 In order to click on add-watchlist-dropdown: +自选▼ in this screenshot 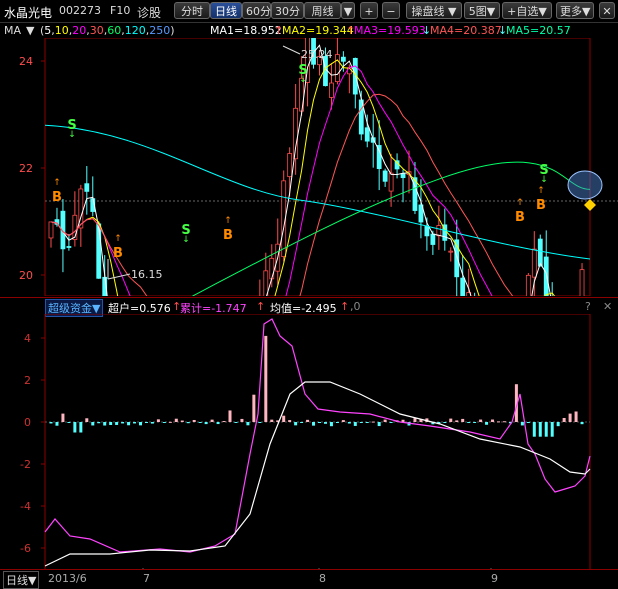, I will do `click(527, 10)`.